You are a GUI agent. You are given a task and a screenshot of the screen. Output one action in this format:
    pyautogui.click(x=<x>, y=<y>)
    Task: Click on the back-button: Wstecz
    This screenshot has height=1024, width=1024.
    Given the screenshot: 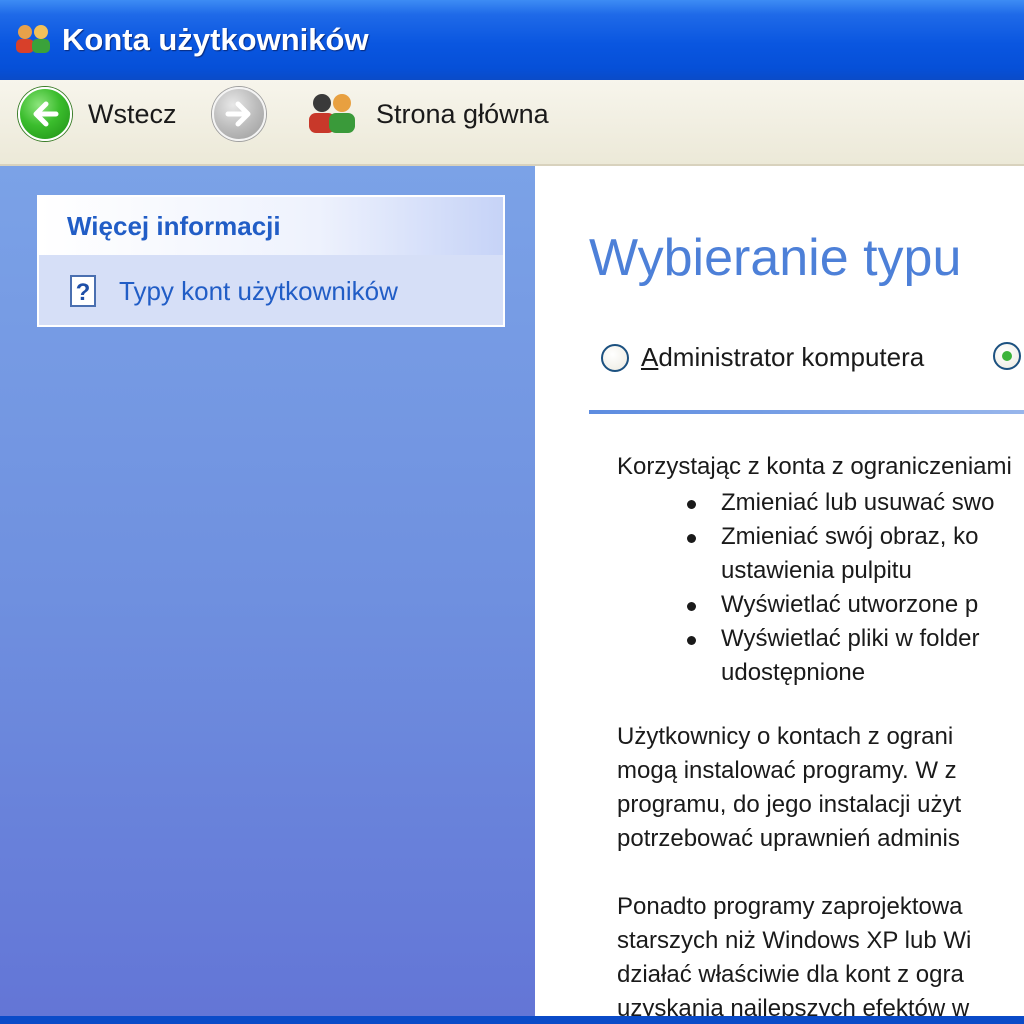 What is the action you would take?
    pyautogui.click(x=97, y=114)
    